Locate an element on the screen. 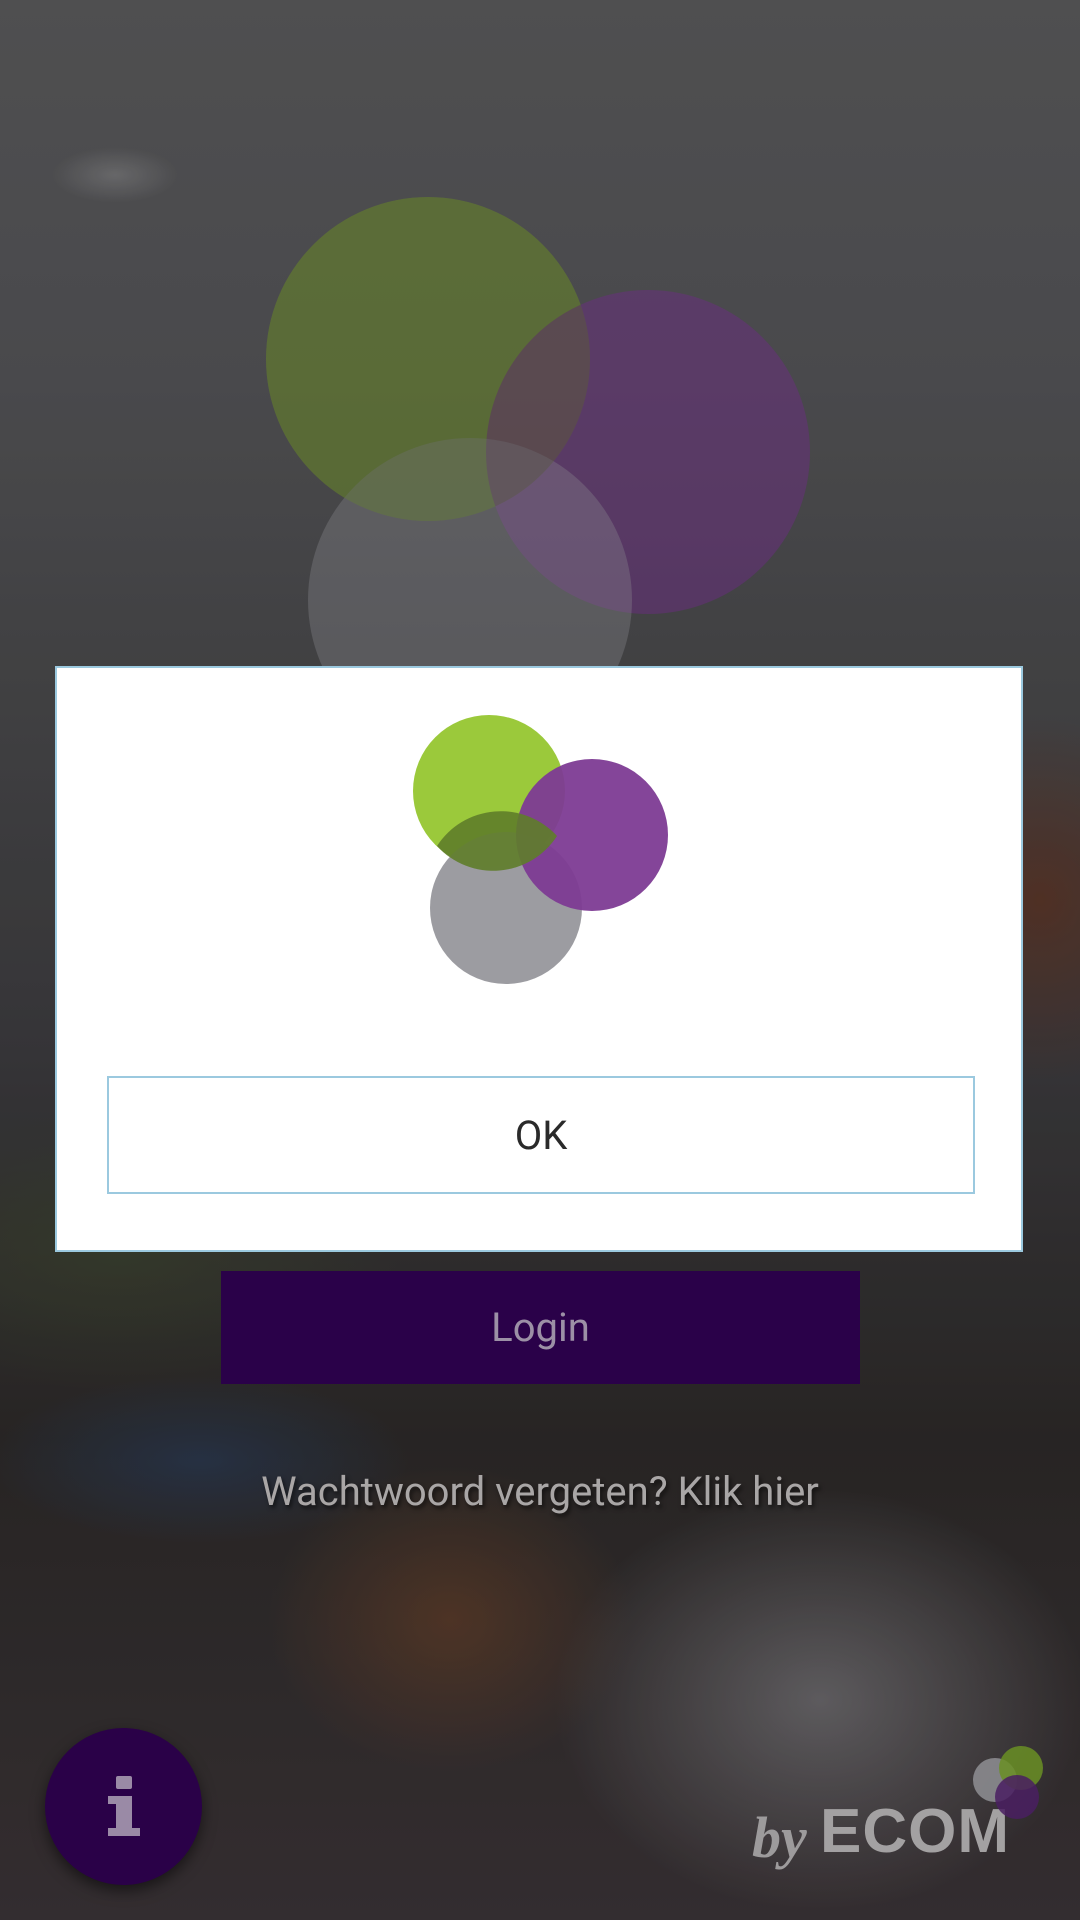  background-logo is located at coordinates (538, 448).